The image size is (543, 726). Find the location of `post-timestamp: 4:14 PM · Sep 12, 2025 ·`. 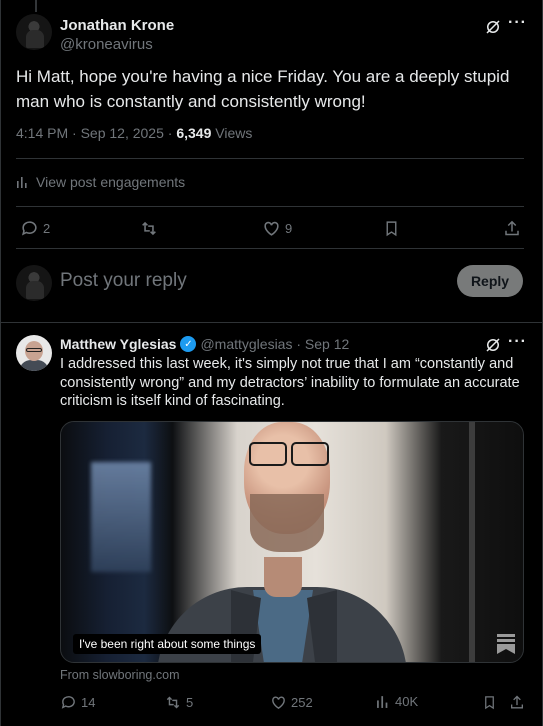

post-timestamp: 4:14 PM · Sep 12, 2025 · is located at coordinates (96, 133).